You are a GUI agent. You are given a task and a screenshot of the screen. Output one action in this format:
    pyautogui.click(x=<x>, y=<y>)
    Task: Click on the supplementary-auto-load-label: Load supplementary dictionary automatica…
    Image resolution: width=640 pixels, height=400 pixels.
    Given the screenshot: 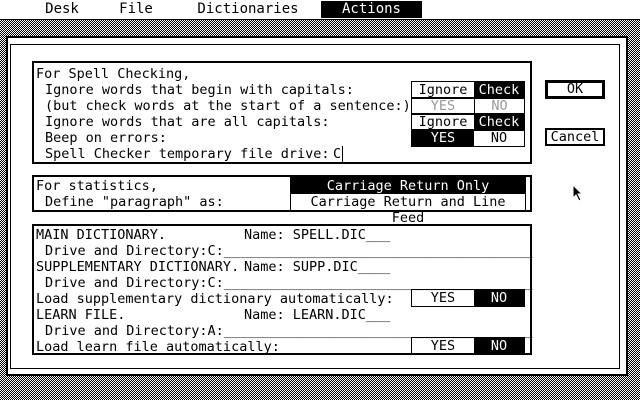 What is the action you would take?
    pyautogui.click(x=215, y=299)
    